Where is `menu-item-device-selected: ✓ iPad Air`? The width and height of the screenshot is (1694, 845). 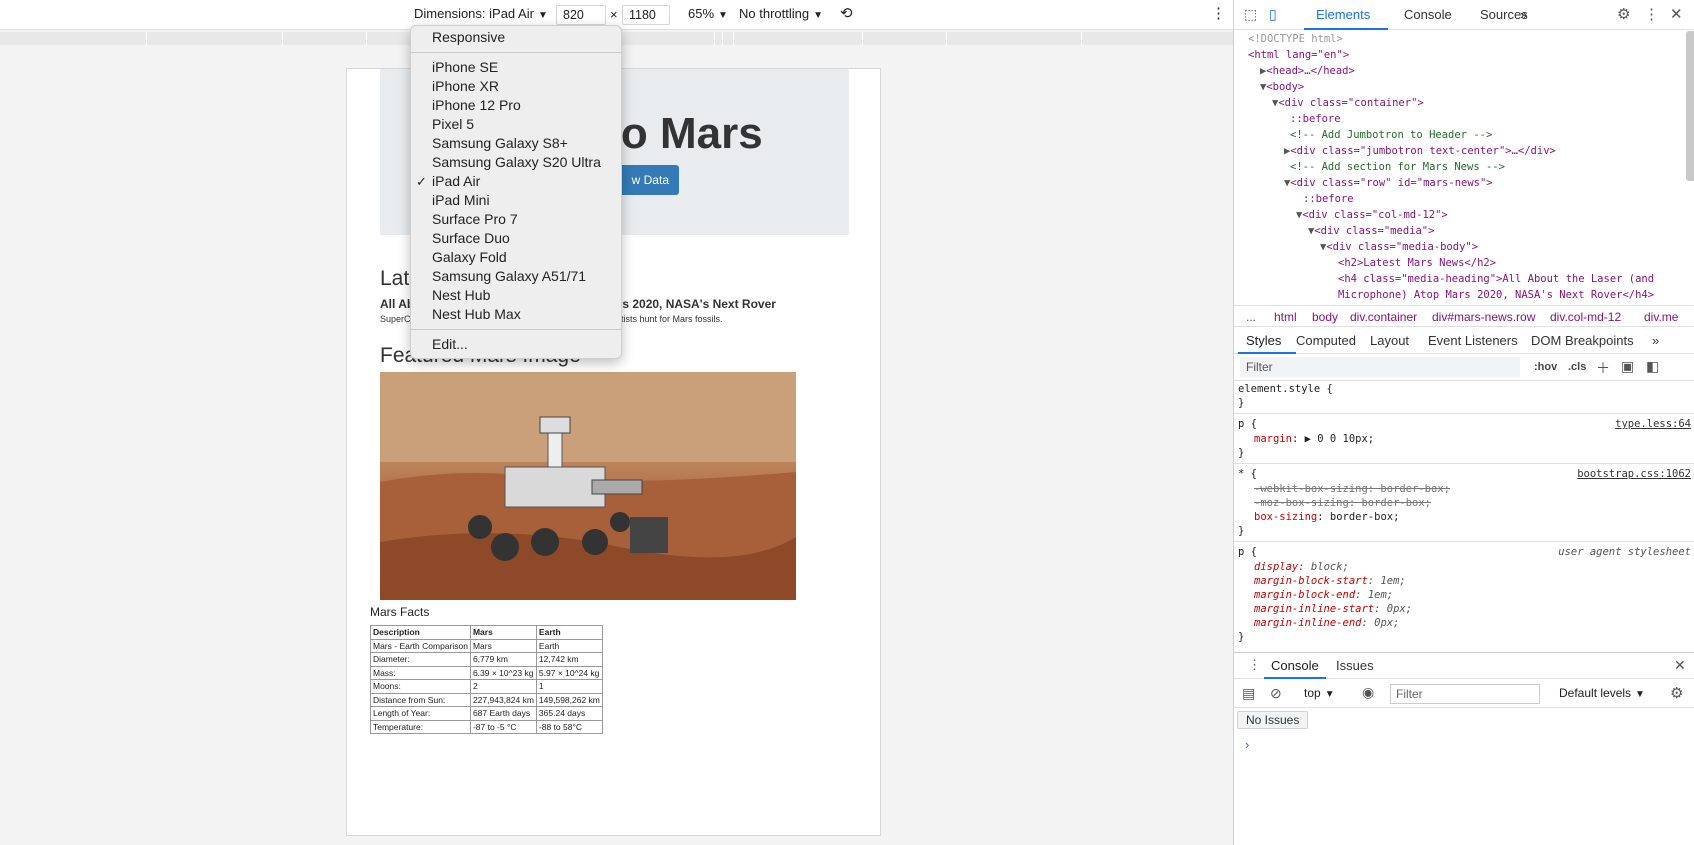
menu-item-device-selected: ✓ iPad Air is located at coordinates (516, 181).